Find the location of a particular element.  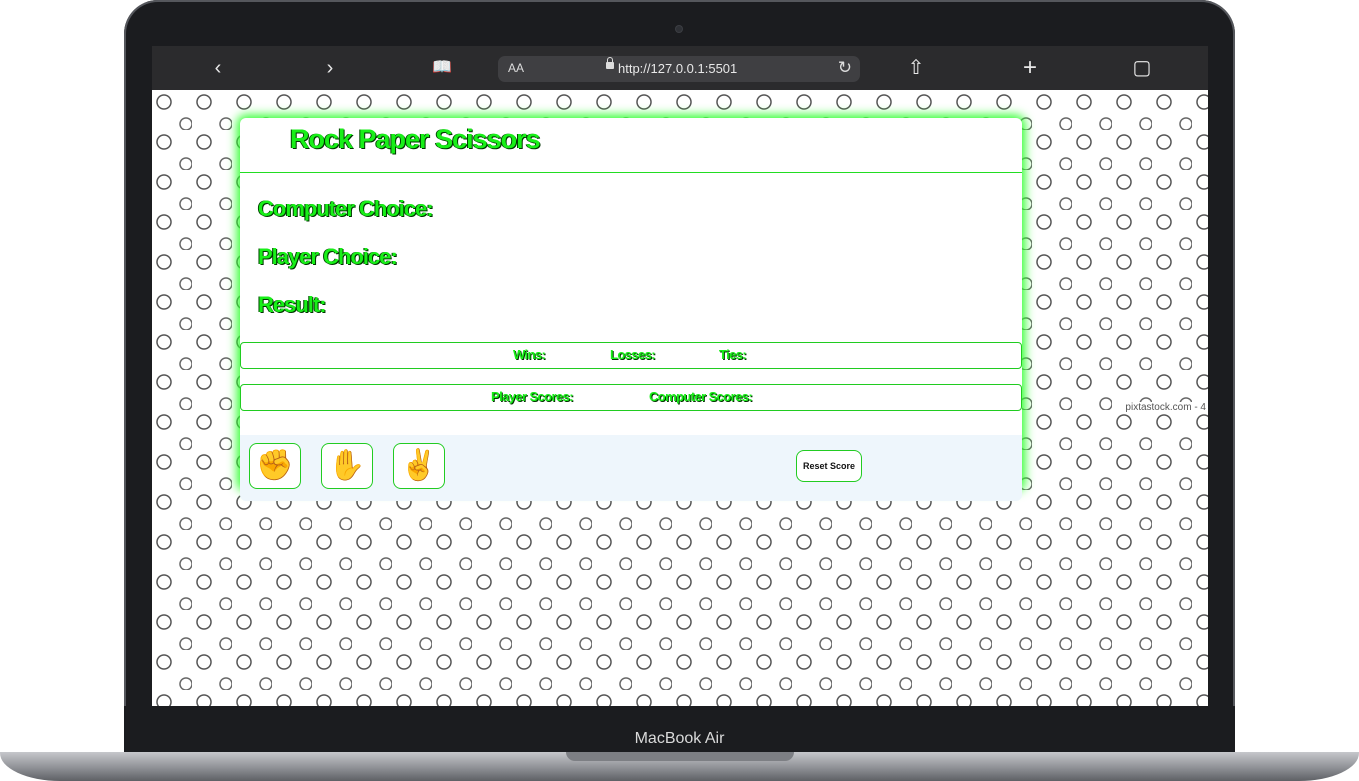

stats-row: Wins: Losses: Ties: is located at coordinates (631, 355).